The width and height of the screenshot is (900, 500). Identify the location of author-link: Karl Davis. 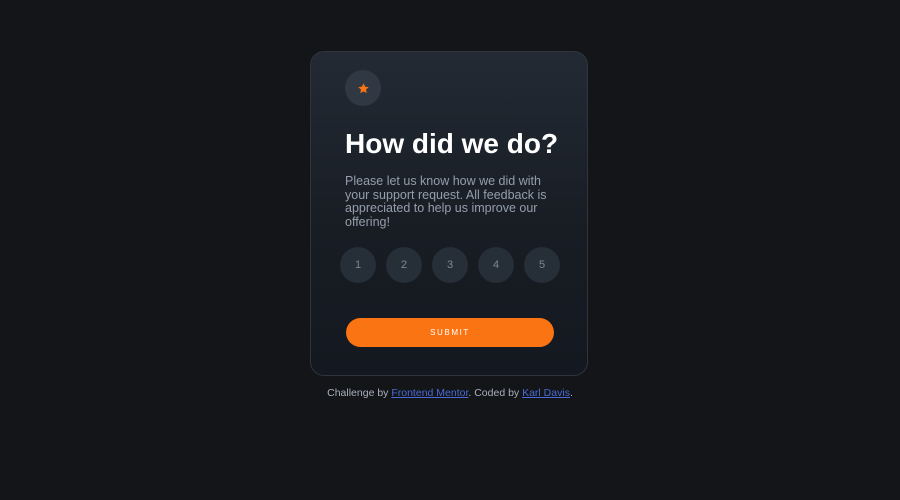
(546, 393).